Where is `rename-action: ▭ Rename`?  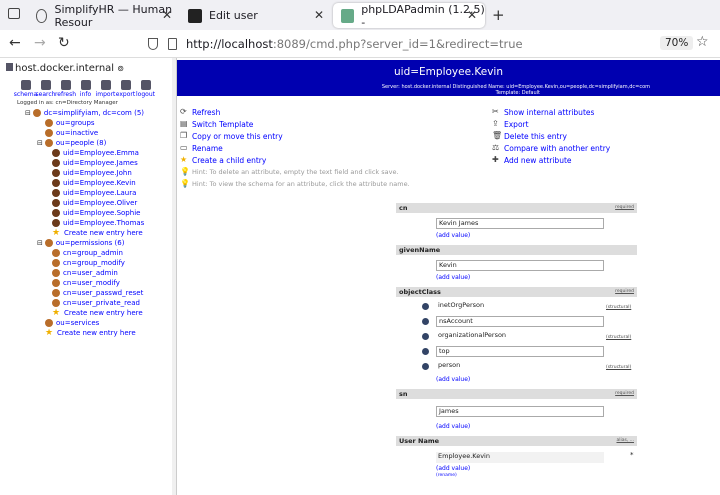
rename-action: ▭ Rename is located at coordinates (295, 148).